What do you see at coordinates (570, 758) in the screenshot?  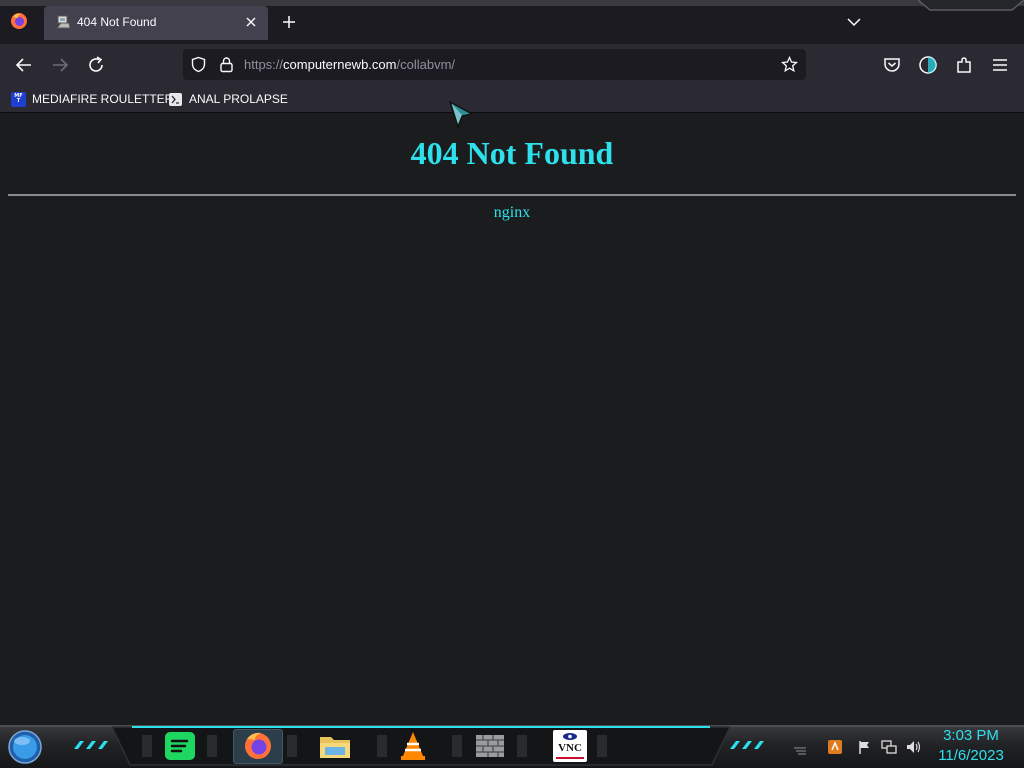 I see `vnc-underline` at bounding box center [570, 758].